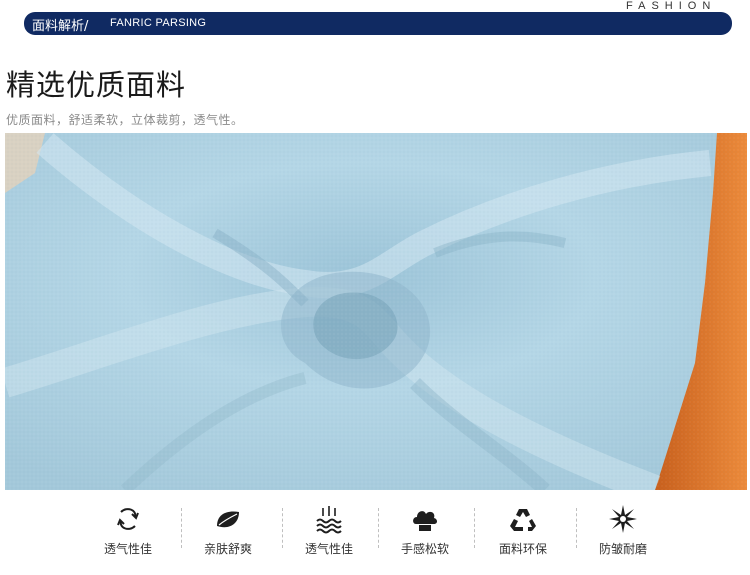 This screenshot has width=750, height=575. Describe the element at coordinates (424, 549) in the screenshot. I see `feature-label: 手感松软` at that location.